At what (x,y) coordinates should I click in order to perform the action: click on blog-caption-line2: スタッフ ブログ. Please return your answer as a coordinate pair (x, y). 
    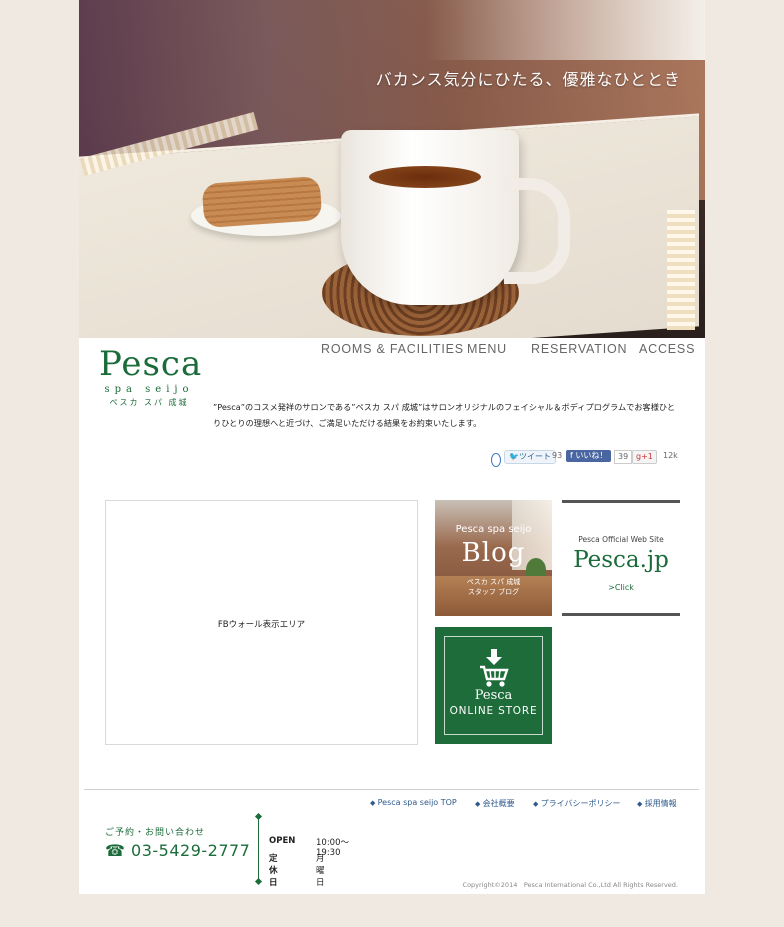
    Looking at the image, I should click on (493, 592).